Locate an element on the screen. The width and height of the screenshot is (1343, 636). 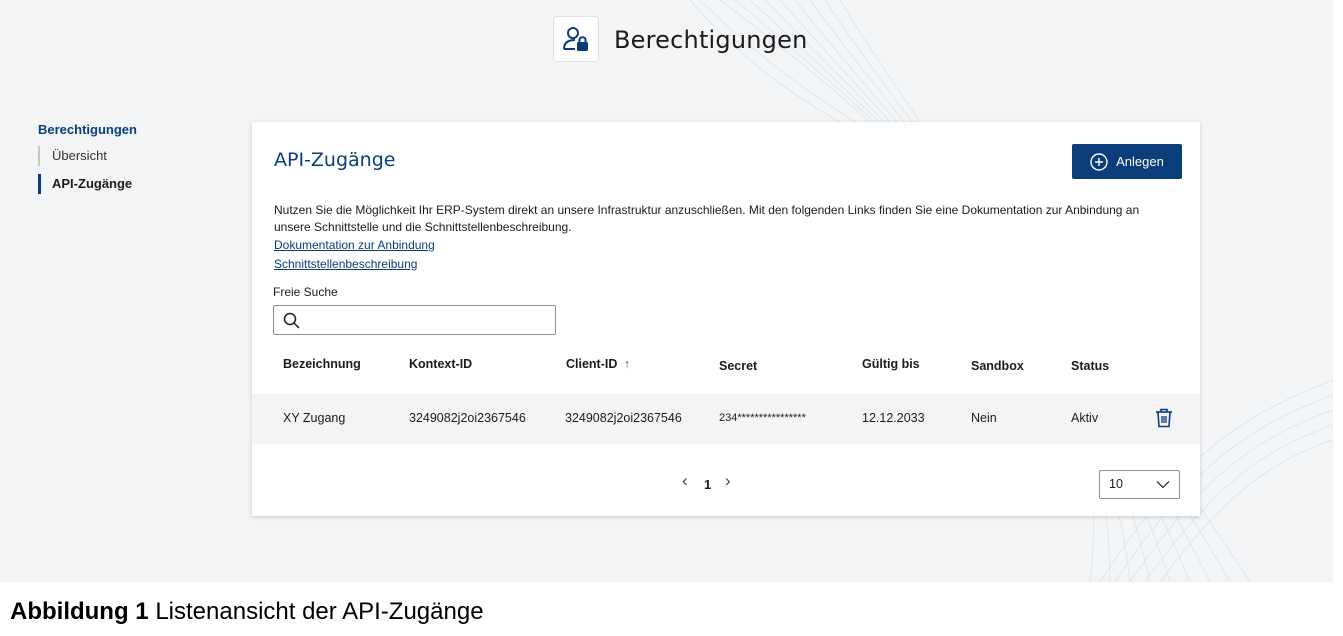
cell-secret: 234**************** is located at coordinates (762, 418).